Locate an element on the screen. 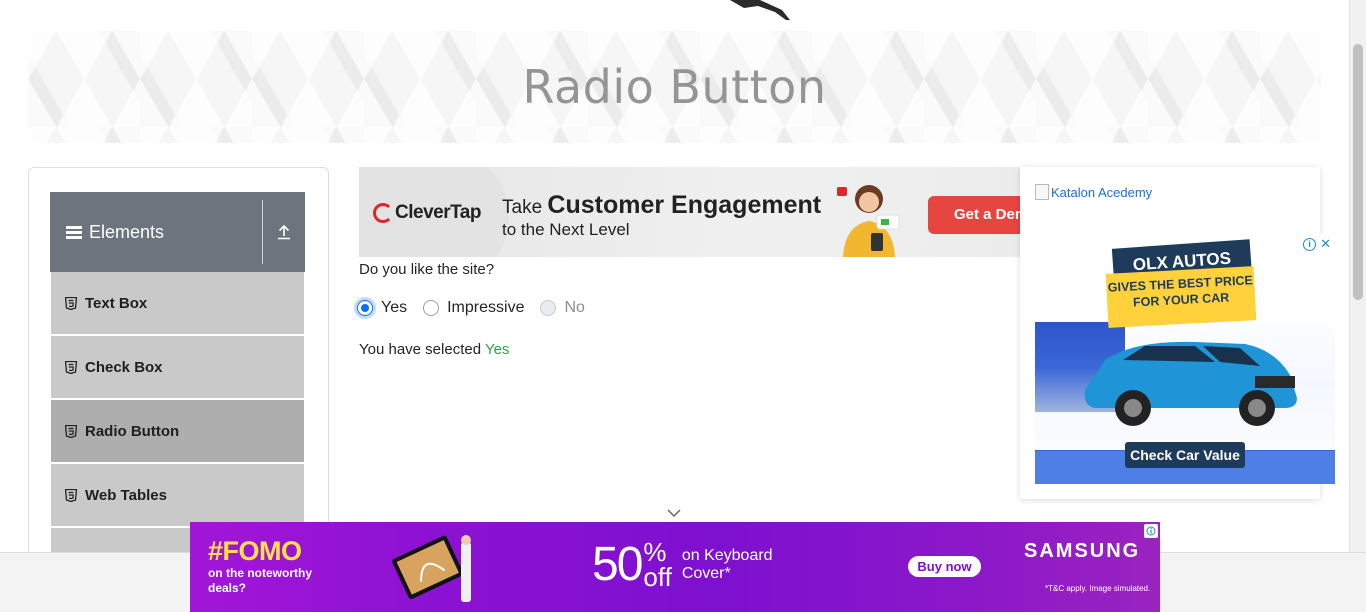 The image size is (1366, 612). radio-group: Yes Impressive No is located at coordinates (479, 308).